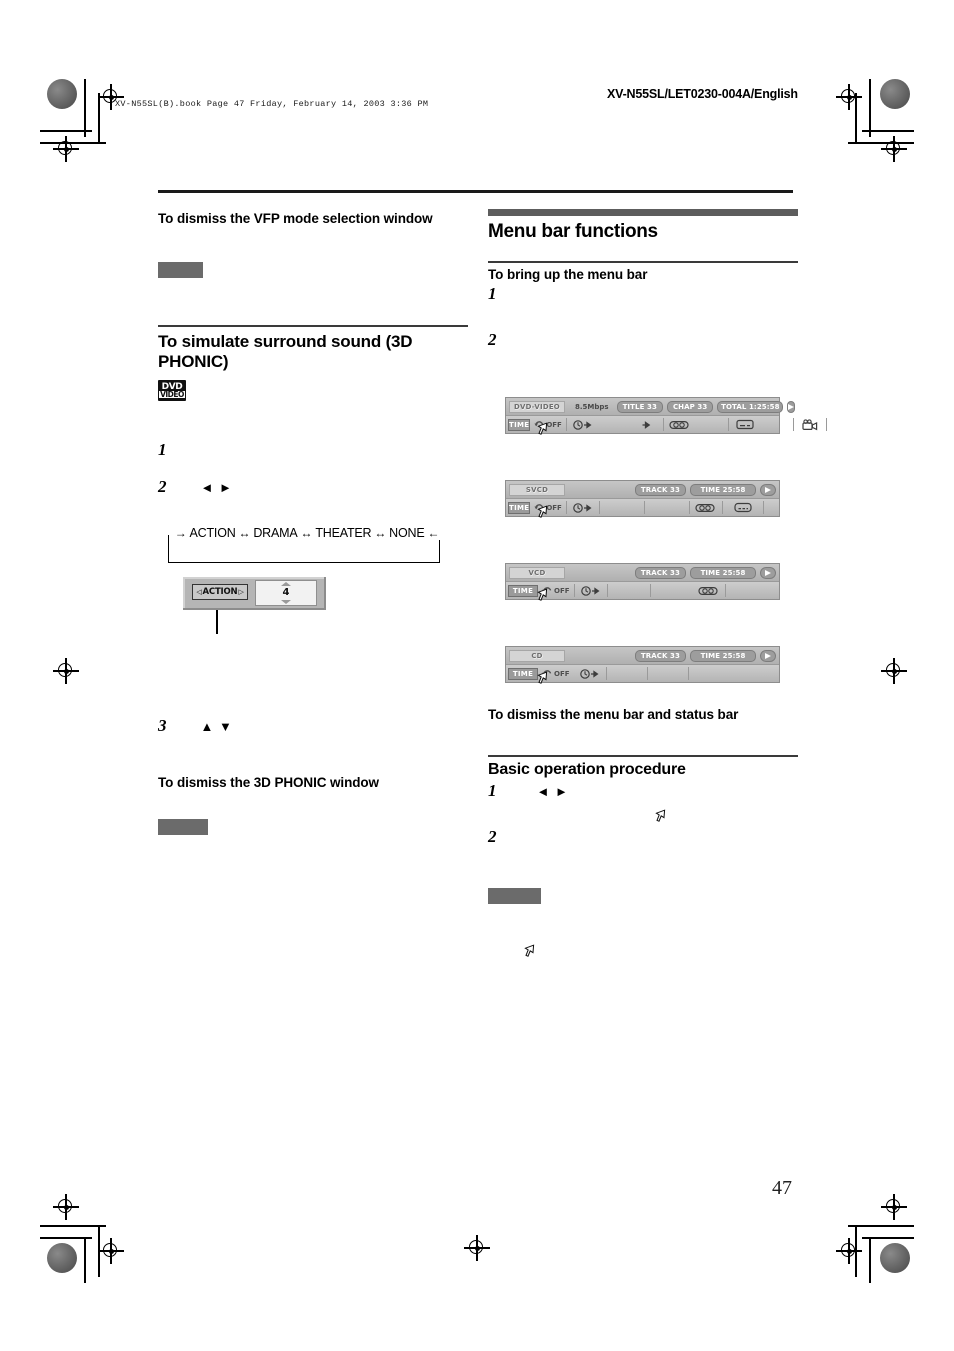 The height and width of the screenshot is (1351, 954). What do you see at coordinates (537, 572) in the screenshot?
I see `disc-type-label: VCD` at bounding box center [537, 572].